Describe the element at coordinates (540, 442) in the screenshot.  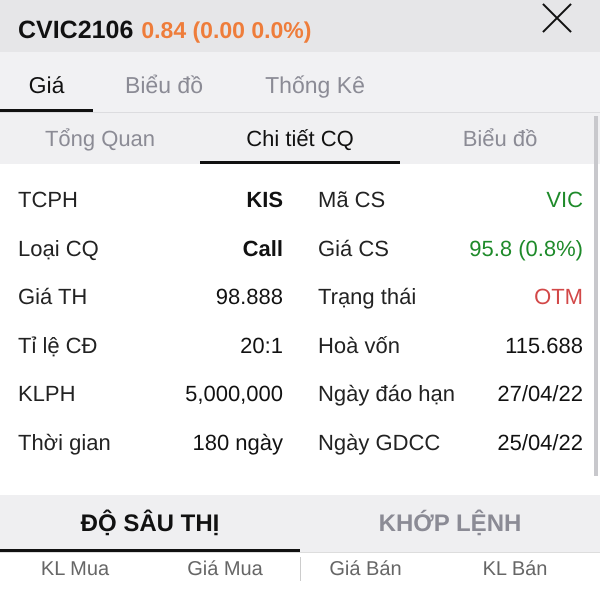
I see `field-value: 25/04/22` at that location.